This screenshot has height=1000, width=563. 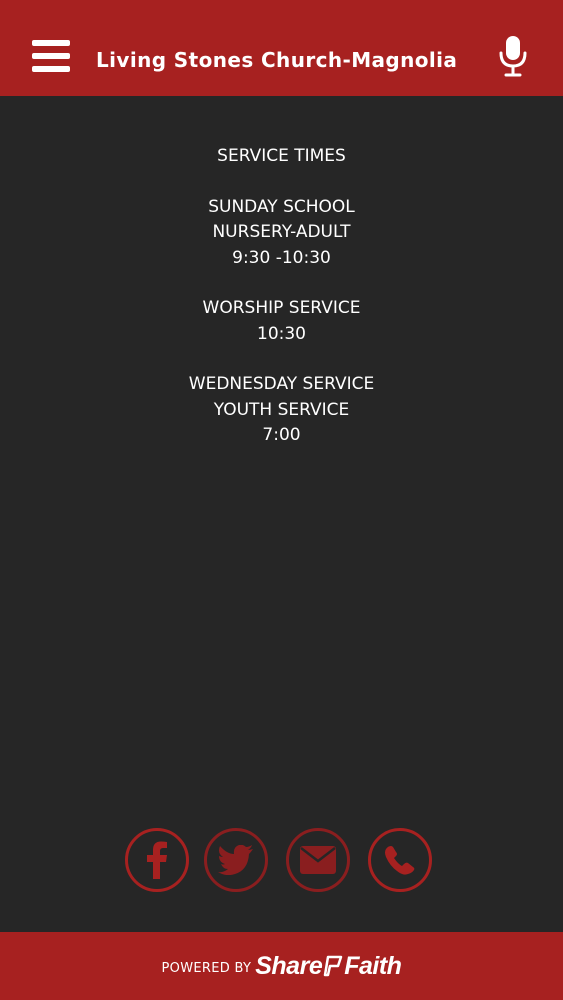 What do you see at coordinates (277, 60) in the screenshot?
I see `app-title: Living Stones Church-Magnolia` at bounding box center [277, 60].